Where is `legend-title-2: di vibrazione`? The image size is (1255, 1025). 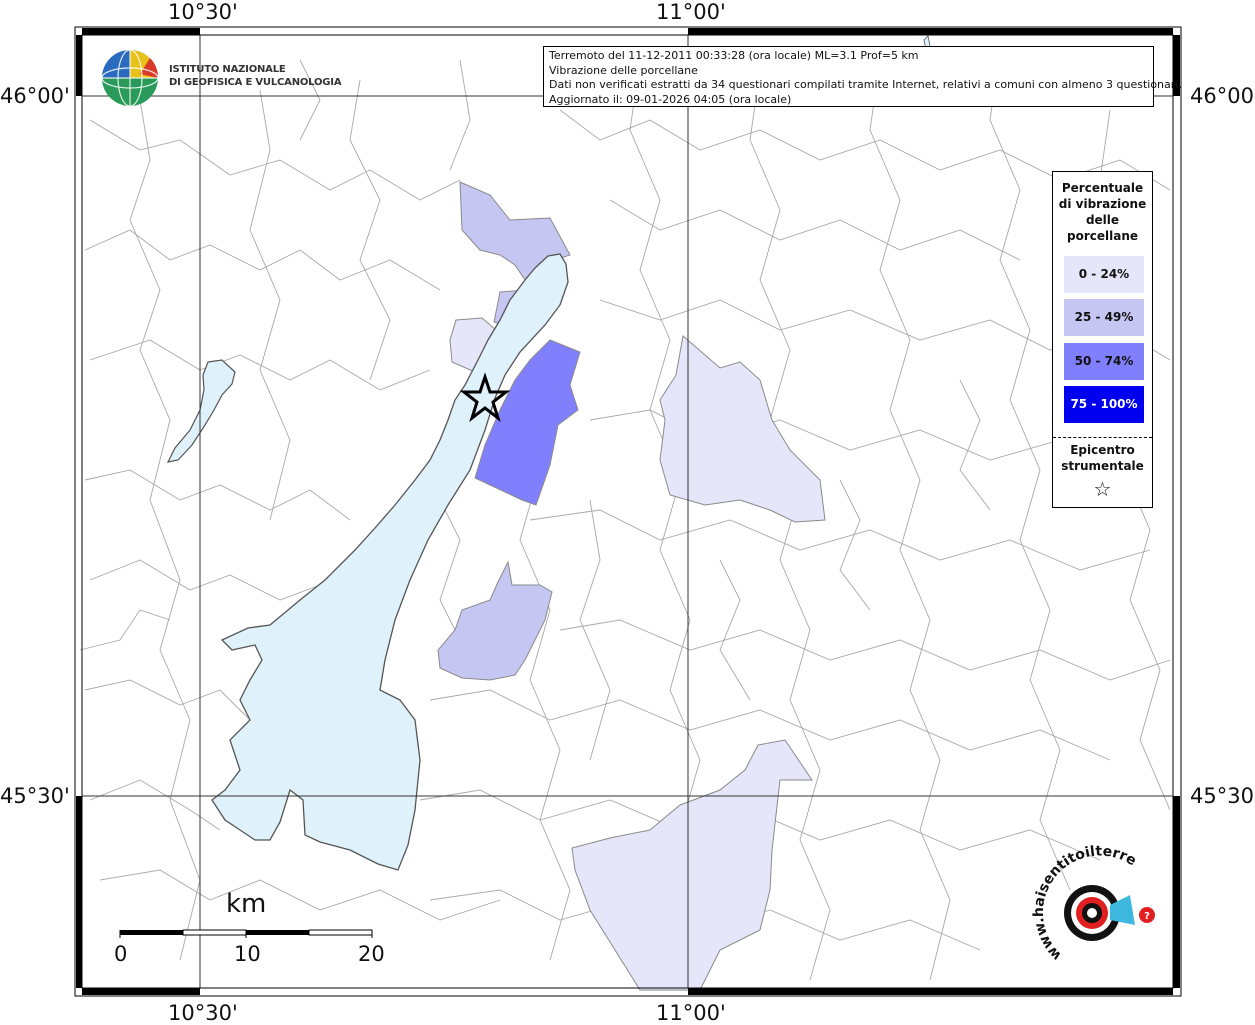 legend-title-2: di vibrazione is located at coordinates (1102, 204).